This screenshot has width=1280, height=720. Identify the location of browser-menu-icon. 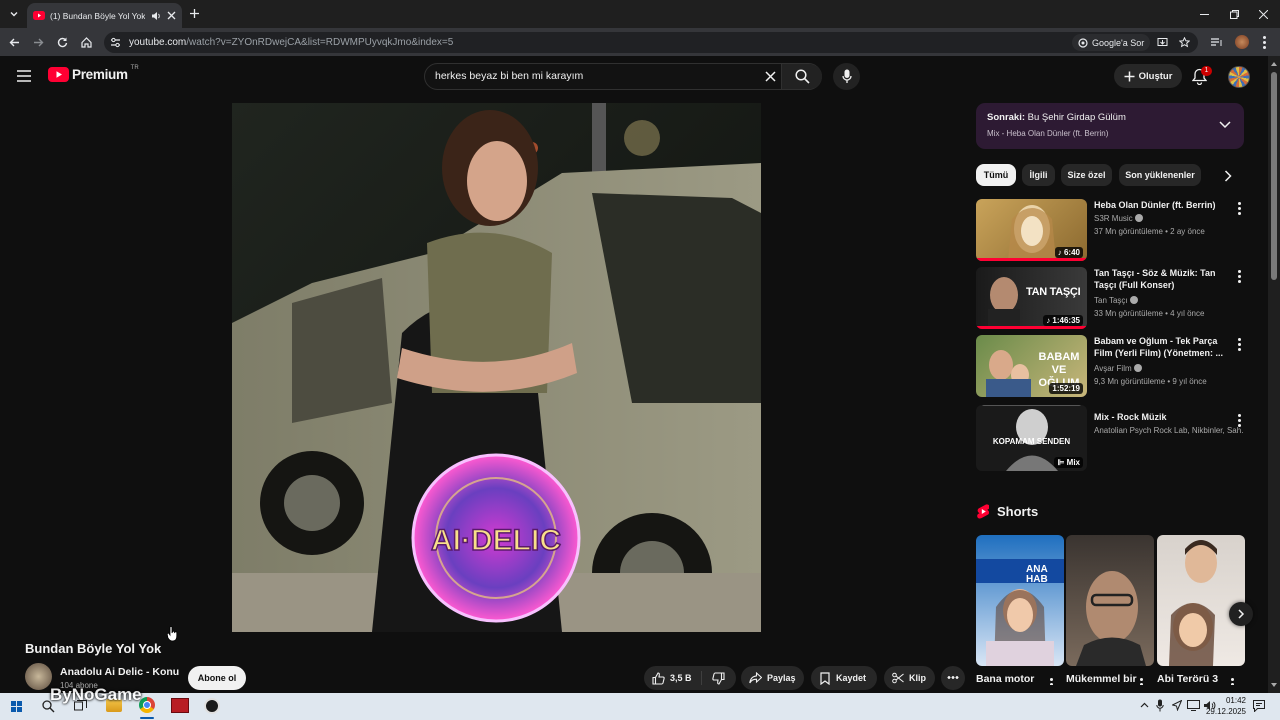
(1265, 42).